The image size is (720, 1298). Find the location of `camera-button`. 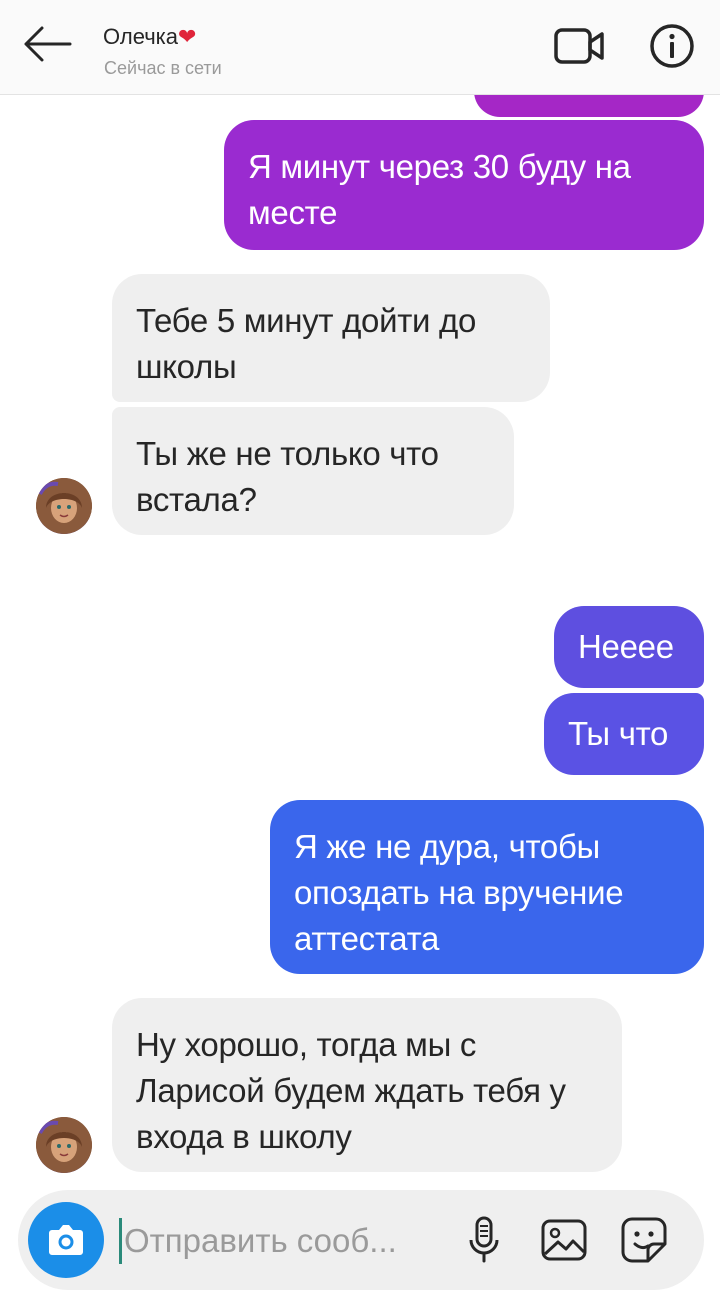

camera-button is located at coordinates (66, 1240).